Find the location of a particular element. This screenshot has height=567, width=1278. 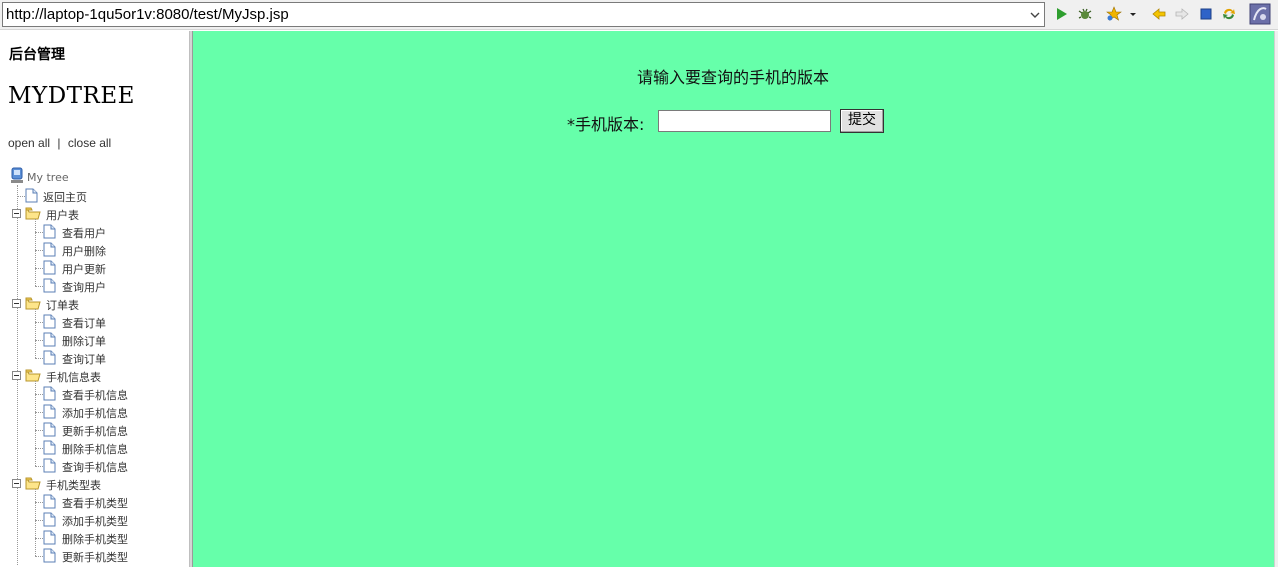

computer-icon is located at coordinates (17, 177).